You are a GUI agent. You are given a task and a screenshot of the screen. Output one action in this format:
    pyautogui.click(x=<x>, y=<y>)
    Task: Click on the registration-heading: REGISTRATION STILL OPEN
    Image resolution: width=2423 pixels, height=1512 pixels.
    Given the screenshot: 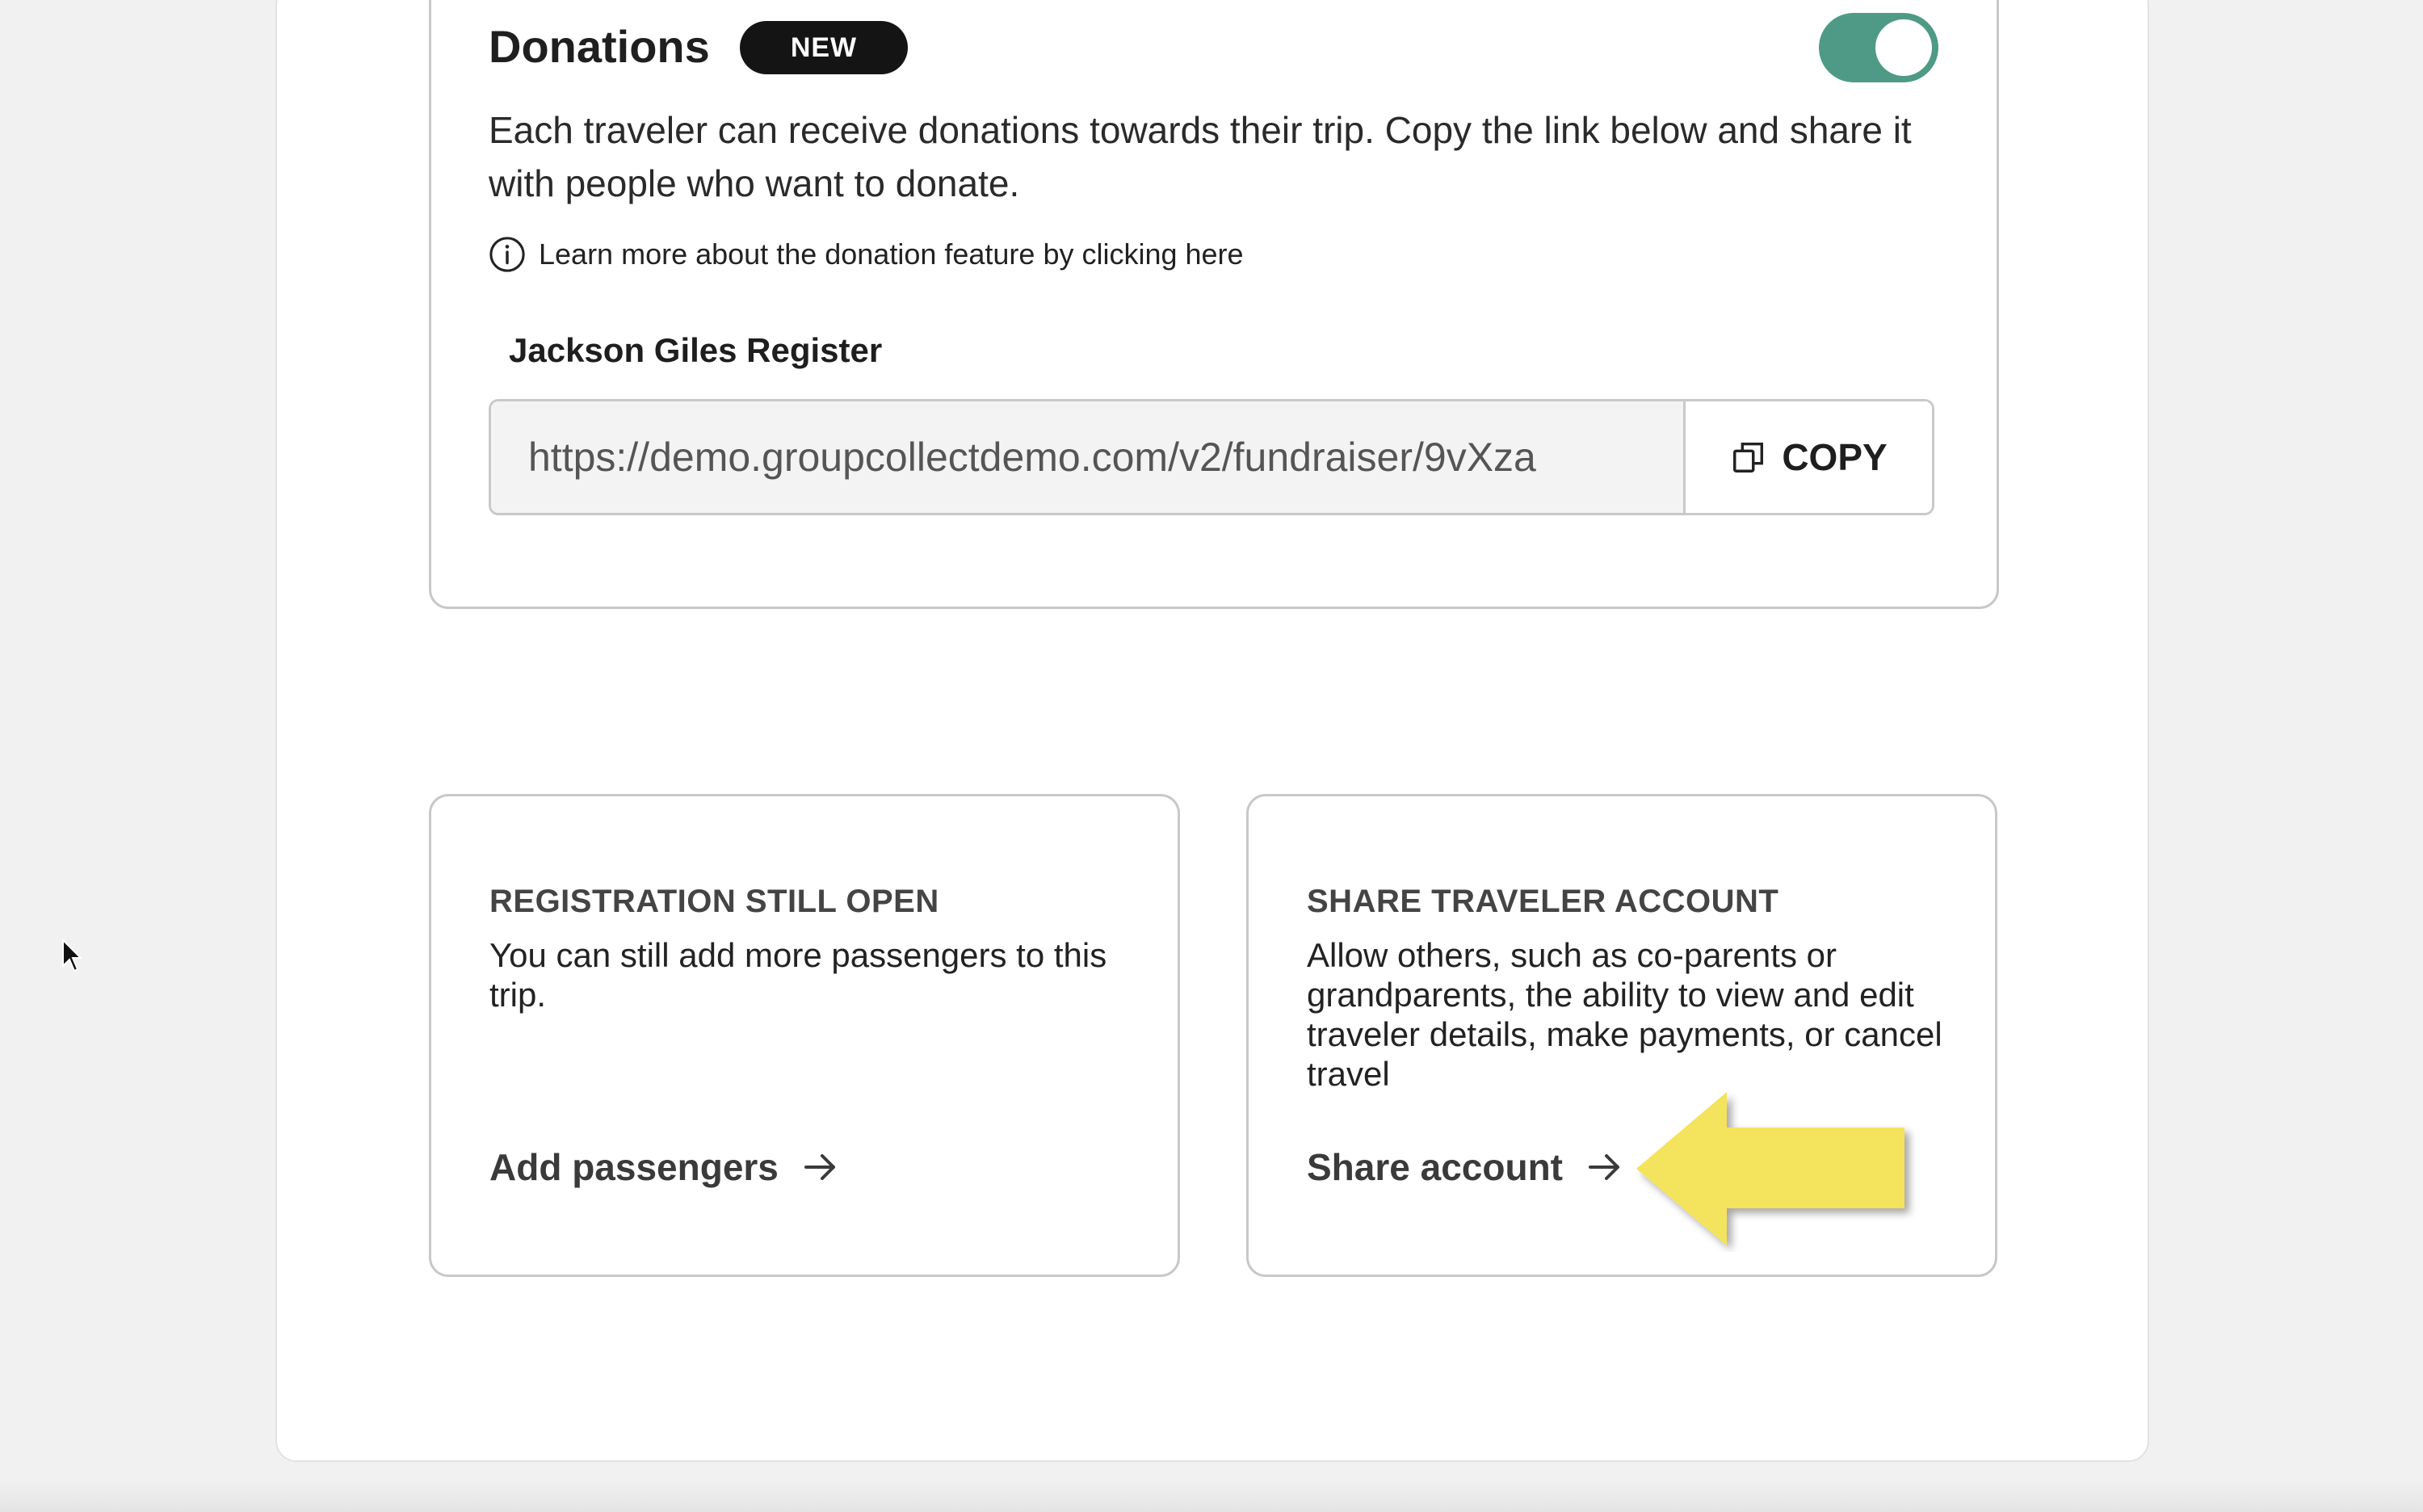 What is the action you would take?
    pyautogui.click(x=714, y=901)
    